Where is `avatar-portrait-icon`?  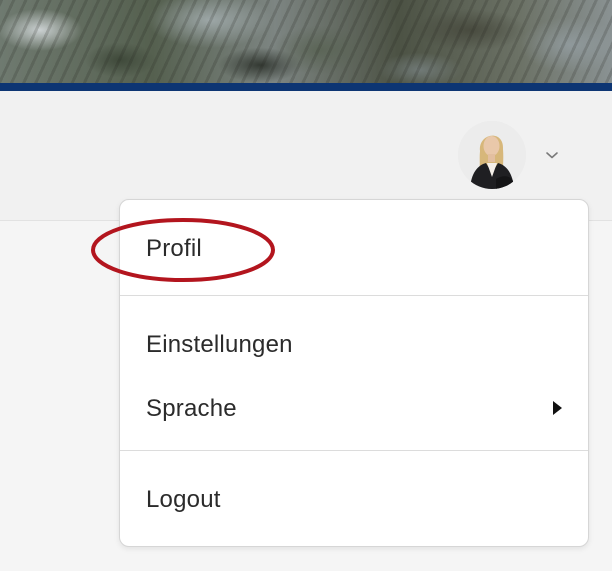 avatar-portrait-icon is located at coordinates (492, 155).